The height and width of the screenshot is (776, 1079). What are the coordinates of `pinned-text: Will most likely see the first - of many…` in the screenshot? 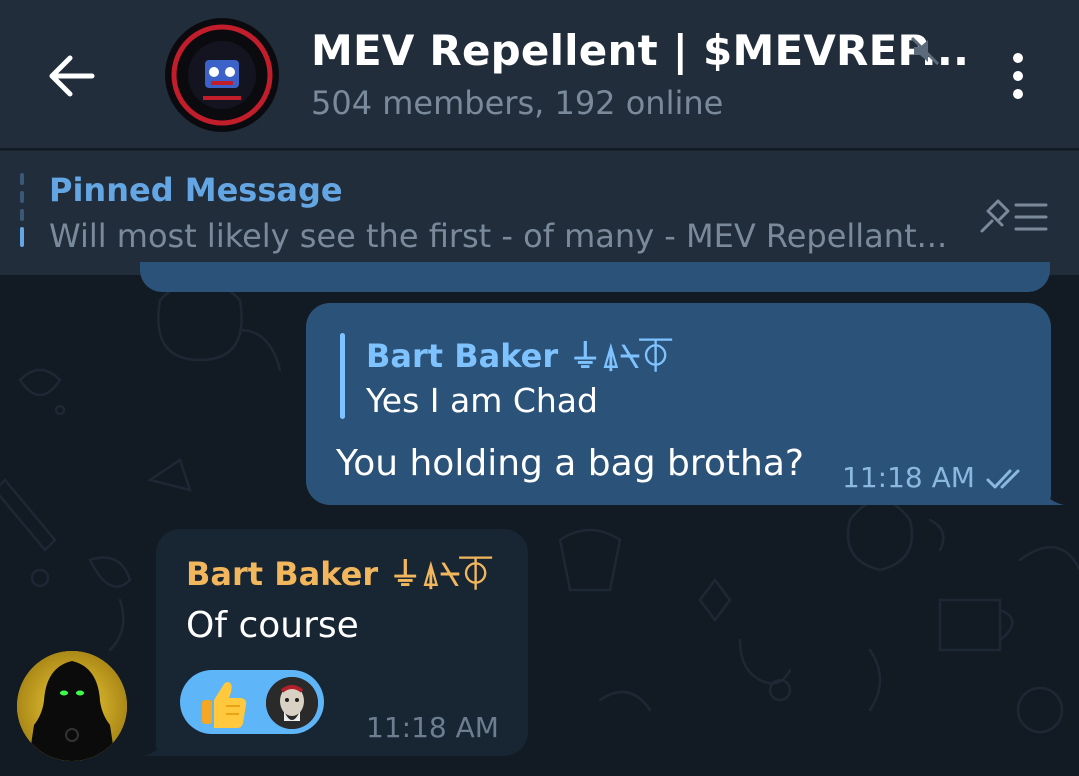 It's located at (498, 236).